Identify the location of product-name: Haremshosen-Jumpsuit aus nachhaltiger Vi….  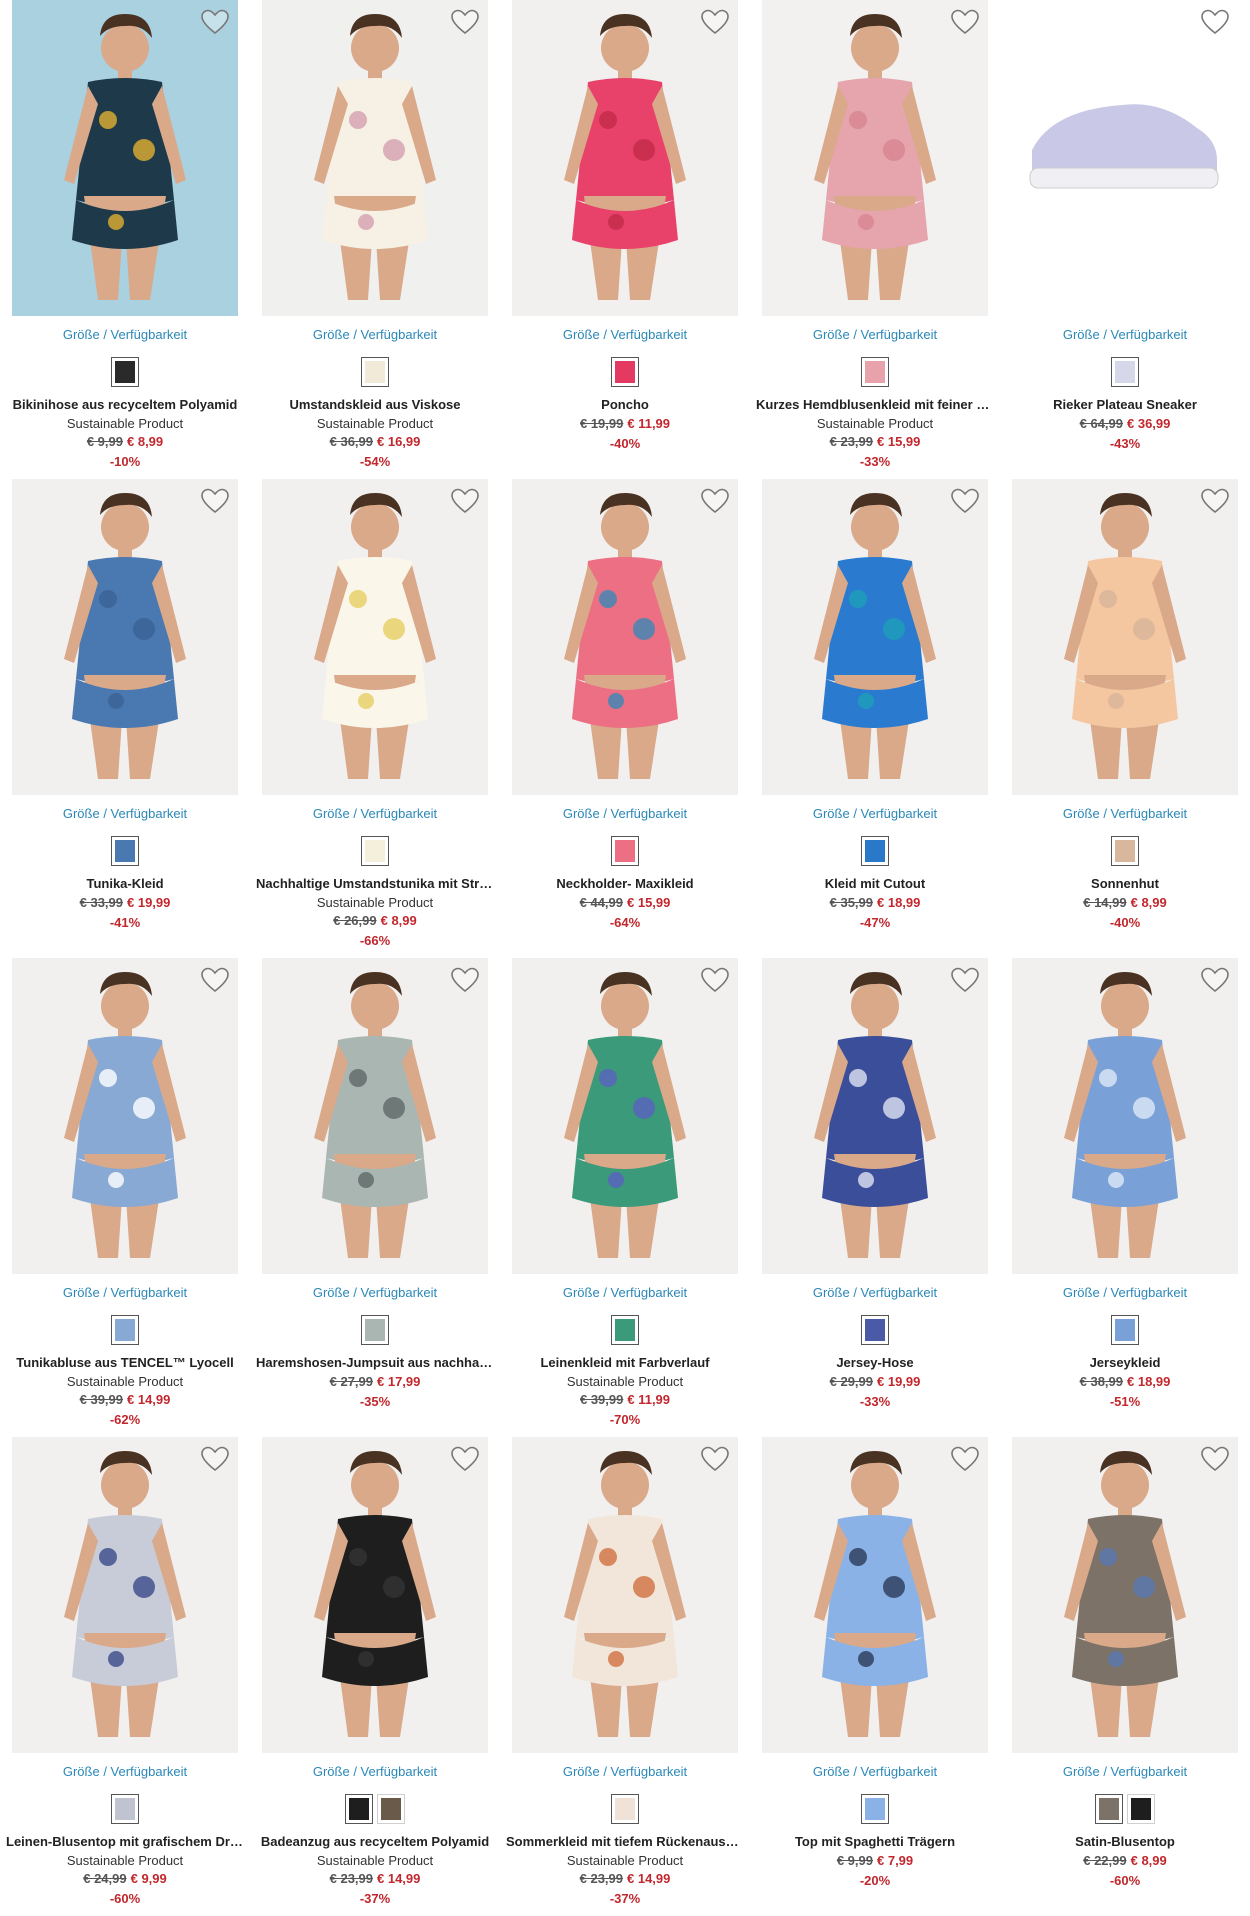
(375, 1362).